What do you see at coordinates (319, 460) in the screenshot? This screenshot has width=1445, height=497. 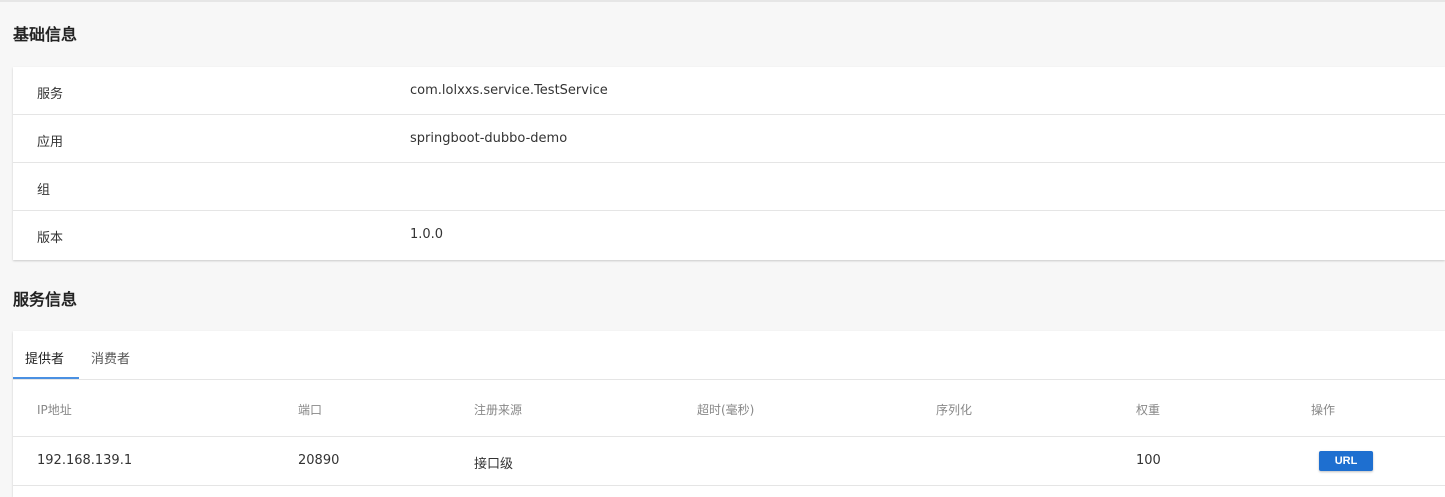 I see `cell-port: 20890` at bounding box center [319, 460].